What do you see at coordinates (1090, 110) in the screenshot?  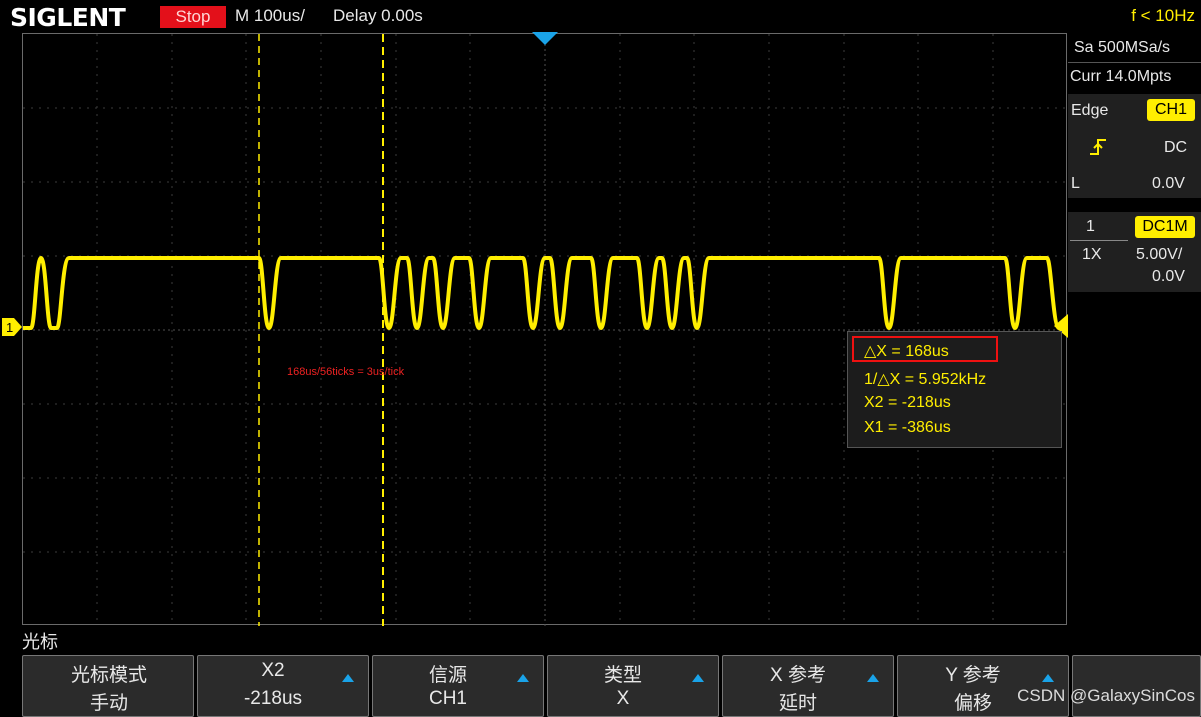 I see `trigger-type: Edge` at bounding box center [1090, 110].